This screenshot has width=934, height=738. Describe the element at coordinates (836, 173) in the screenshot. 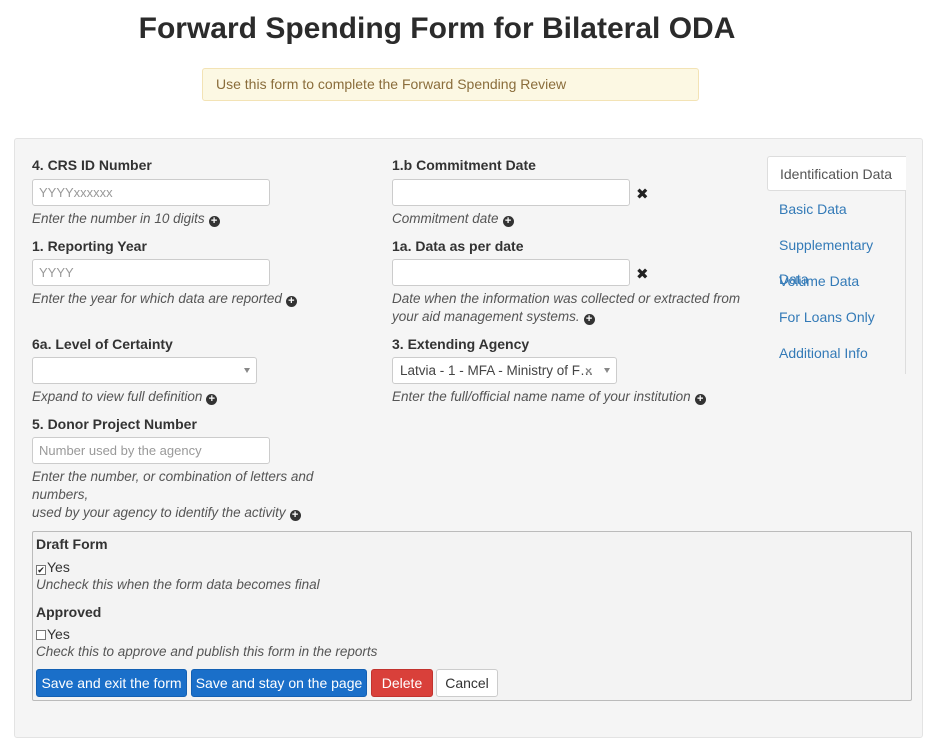

I see `tab-identification-data: Identification Data` at that location.